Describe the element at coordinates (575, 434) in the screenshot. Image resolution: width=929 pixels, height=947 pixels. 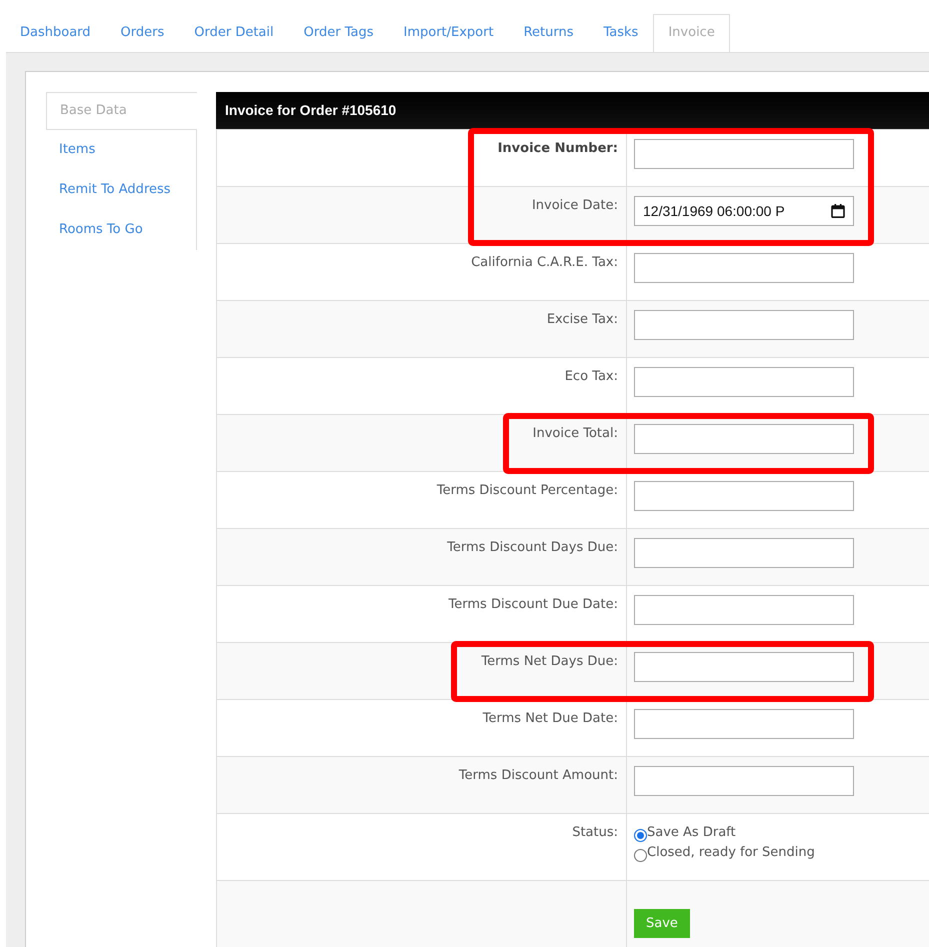
I see `field-label: Invoice Total:` at that location.